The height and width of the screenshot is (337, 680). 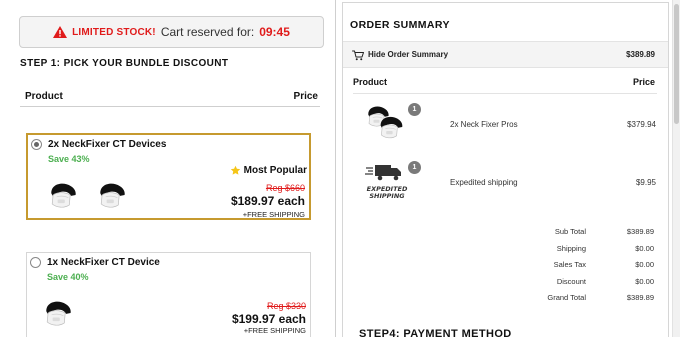 What do you see at coordinates (569, 264) in the screenshot?
I see `total-label: Sales Tax` at bounding box center [569, 264].